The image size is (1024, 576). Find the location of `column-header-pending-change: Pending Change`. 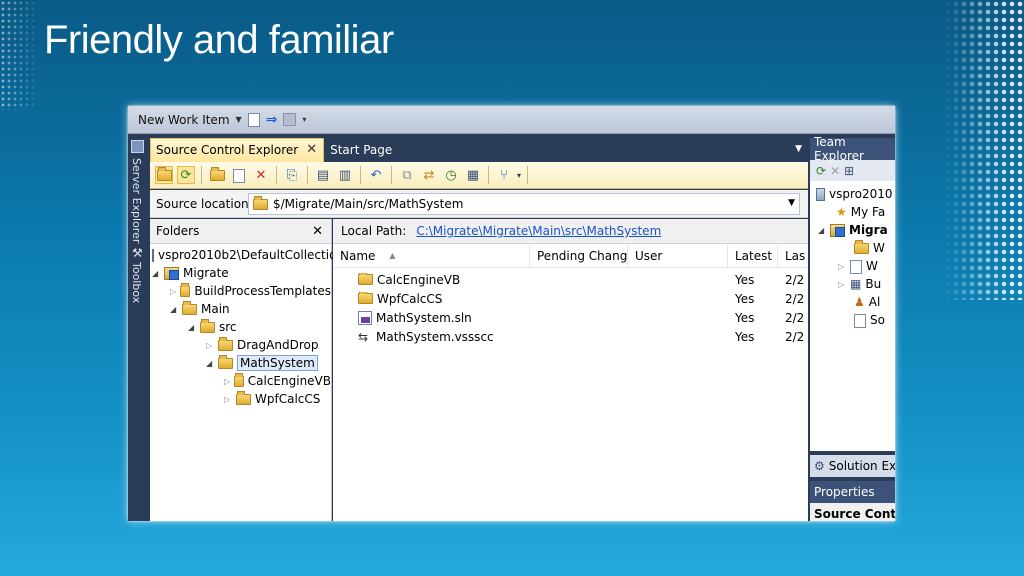

column-header-pending-change: Pending Change is located at coordinates (579, 255).